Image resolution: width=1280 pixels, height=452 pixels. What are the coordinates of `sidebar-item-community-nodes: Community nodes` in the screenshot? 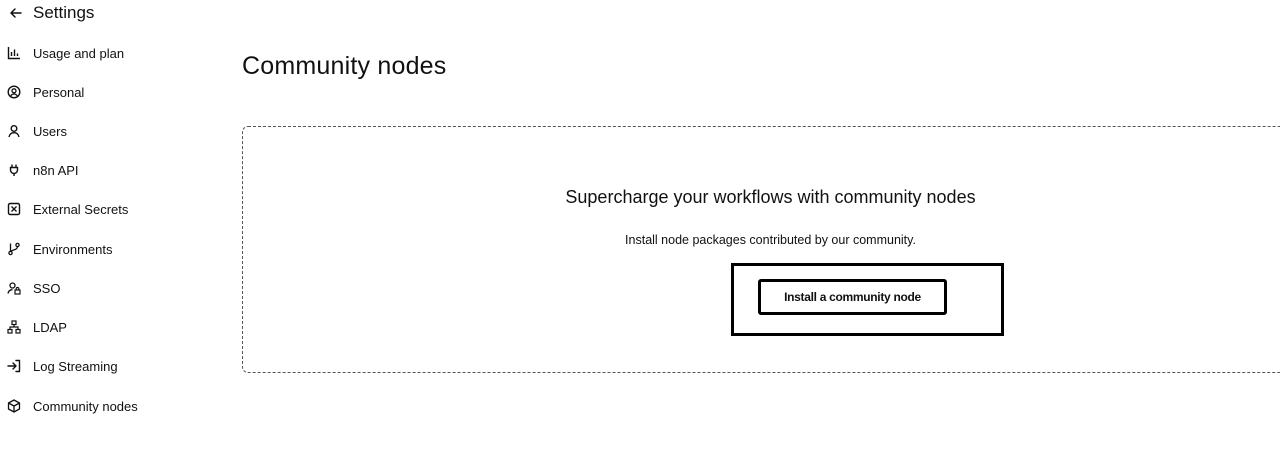 It's located at (105, 406).